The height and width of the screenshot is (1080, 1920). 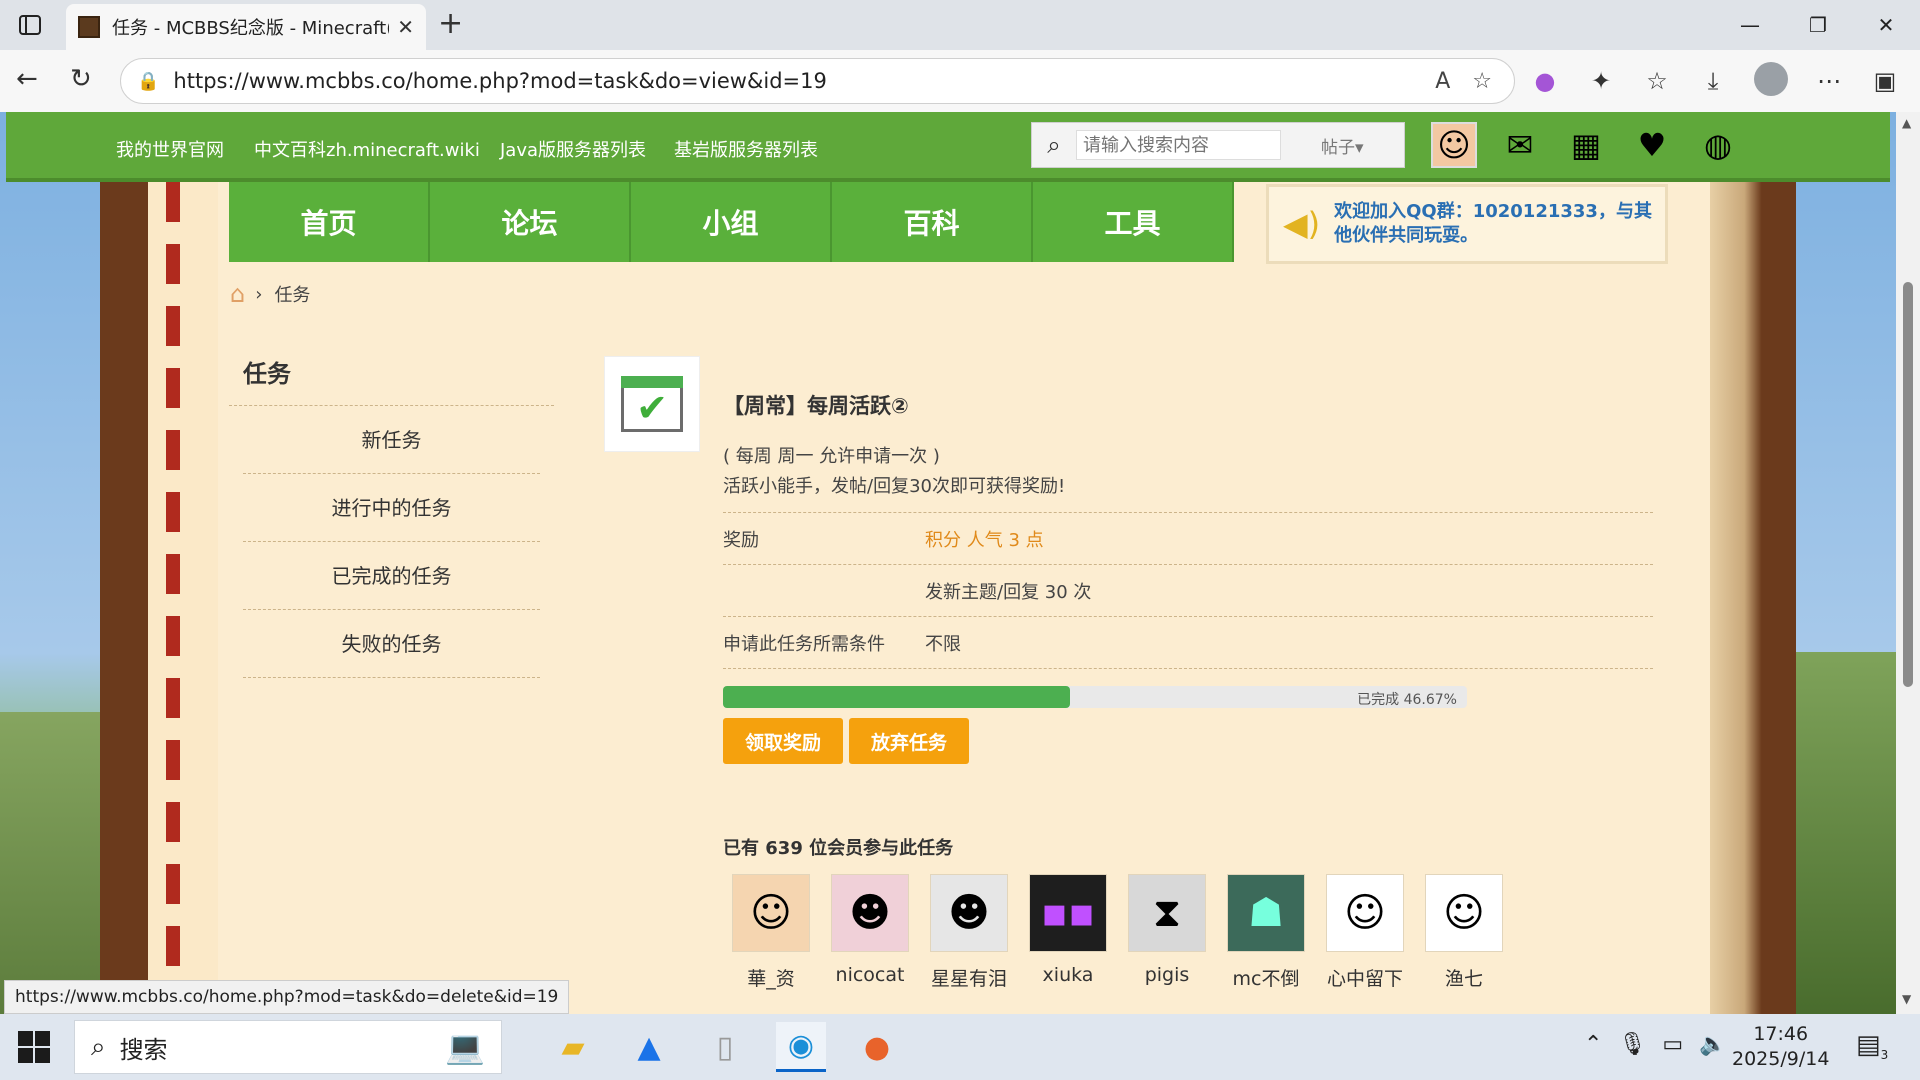 I want to click on link-minecraft-wiki: 中文百科zh.minecraft.wiki, so click(x=367, y=149).